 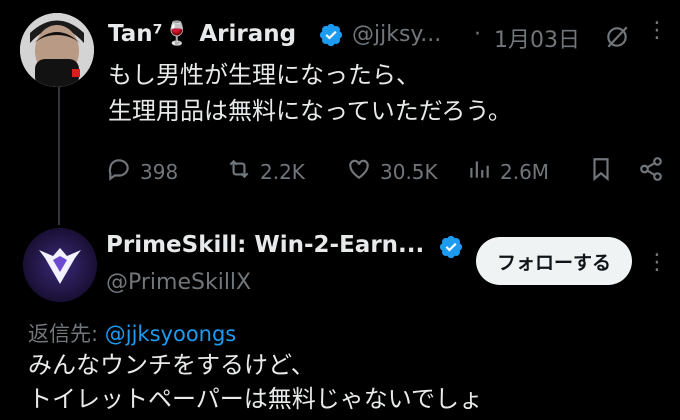 I want to click on bookmark-icon, so click(x=601, y=171).